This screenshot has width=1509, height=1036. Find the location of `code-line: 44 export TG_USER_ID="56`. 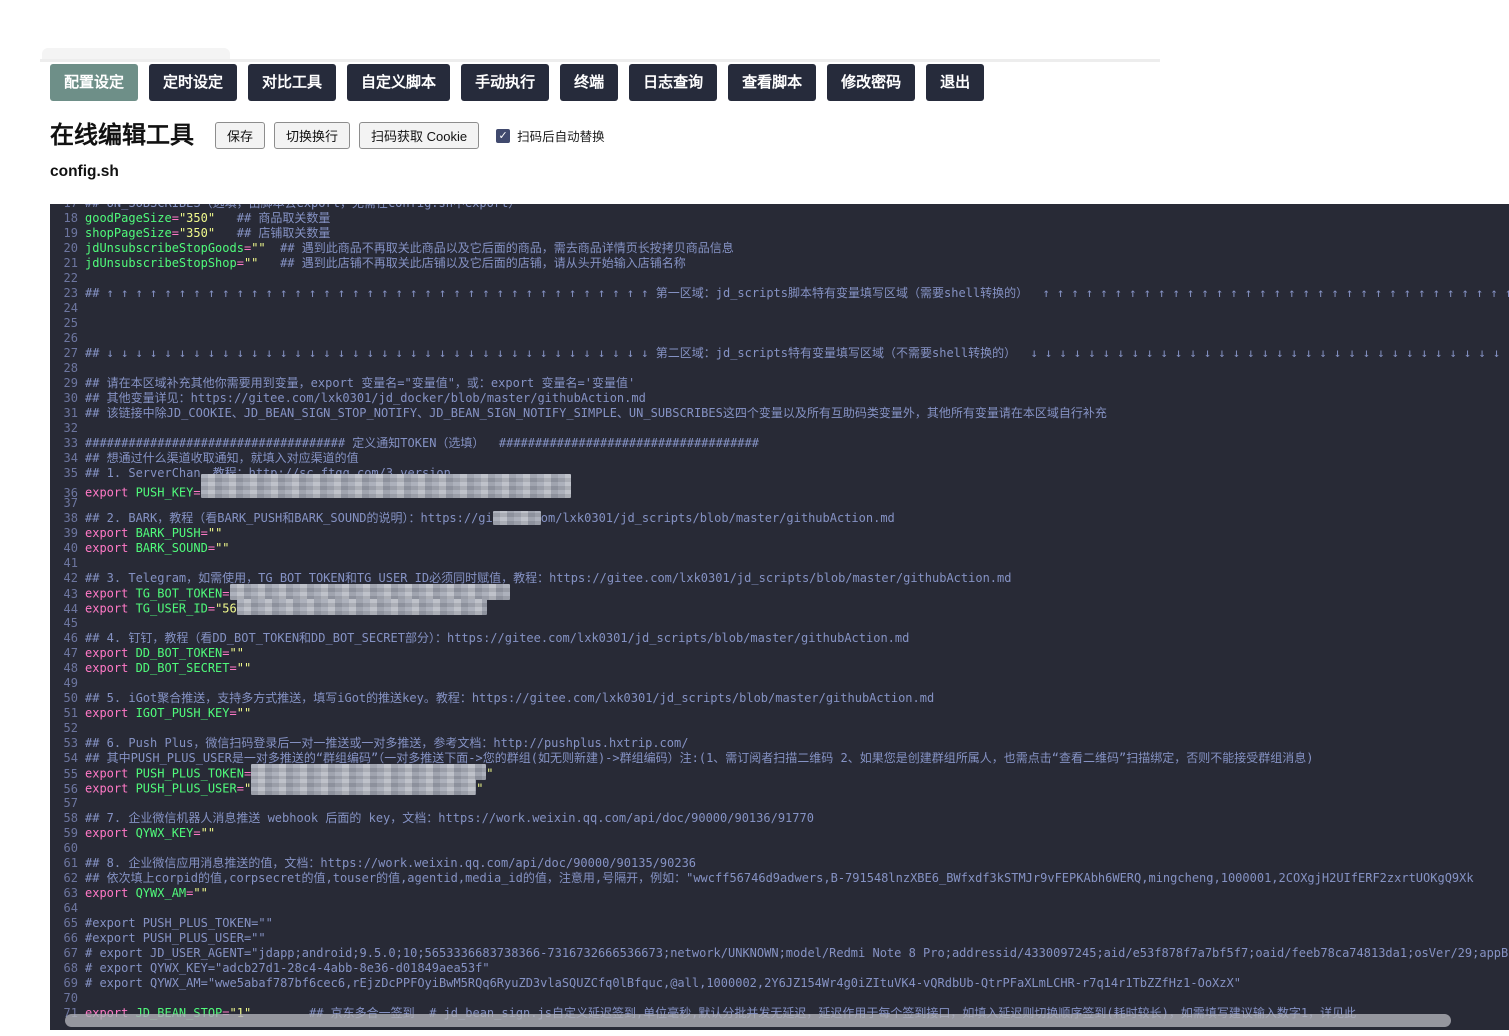

code-line: 44 export TG_USER_ID="56 is located at coordinates (779, 607).